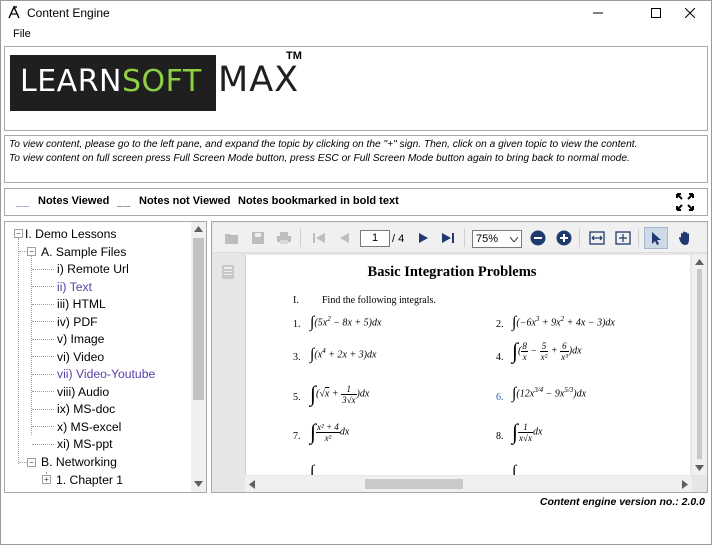  Describe the element at coordinates (318, 201) in the screenshot. I see `legend-bookmarked: Notes bookmarked in bold text` at that location.